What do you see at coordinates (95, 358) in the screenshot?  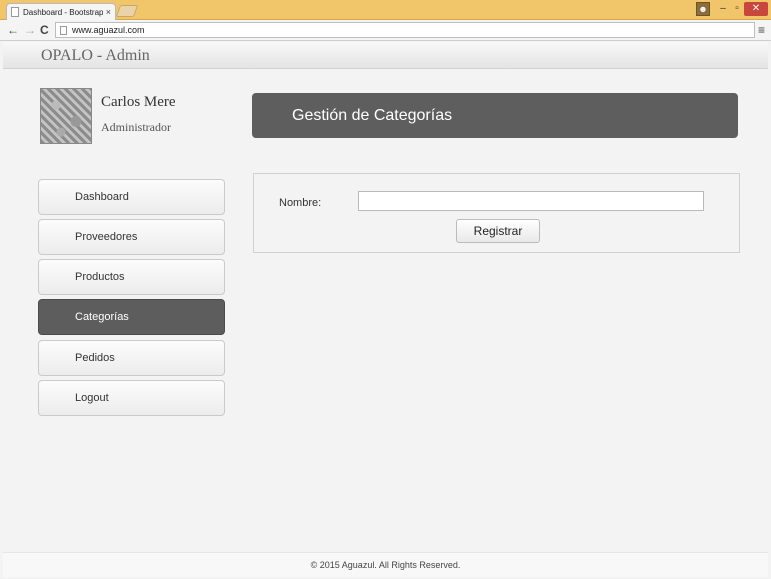 I see `sidebar-item-label: Pedidos` at bounding box center [95, 358].